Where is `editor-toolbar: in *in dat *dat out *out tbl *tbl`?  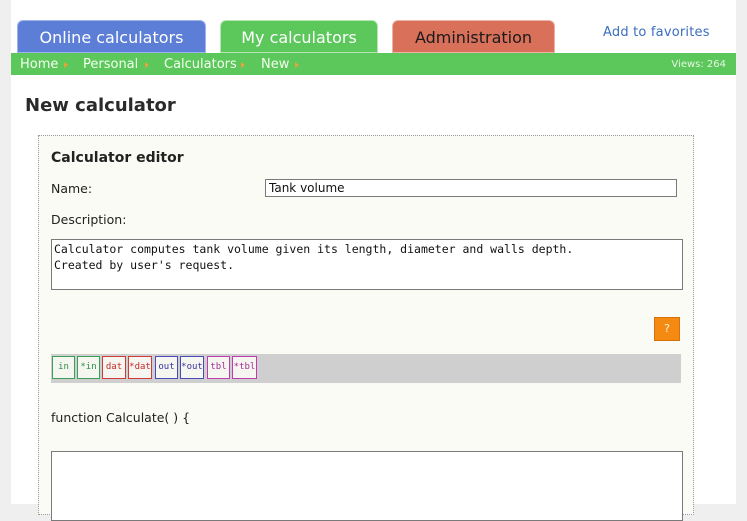
editor-toolbar: in *in dat *dat out *out tbl *tbl is located at coordinates (366, 368).